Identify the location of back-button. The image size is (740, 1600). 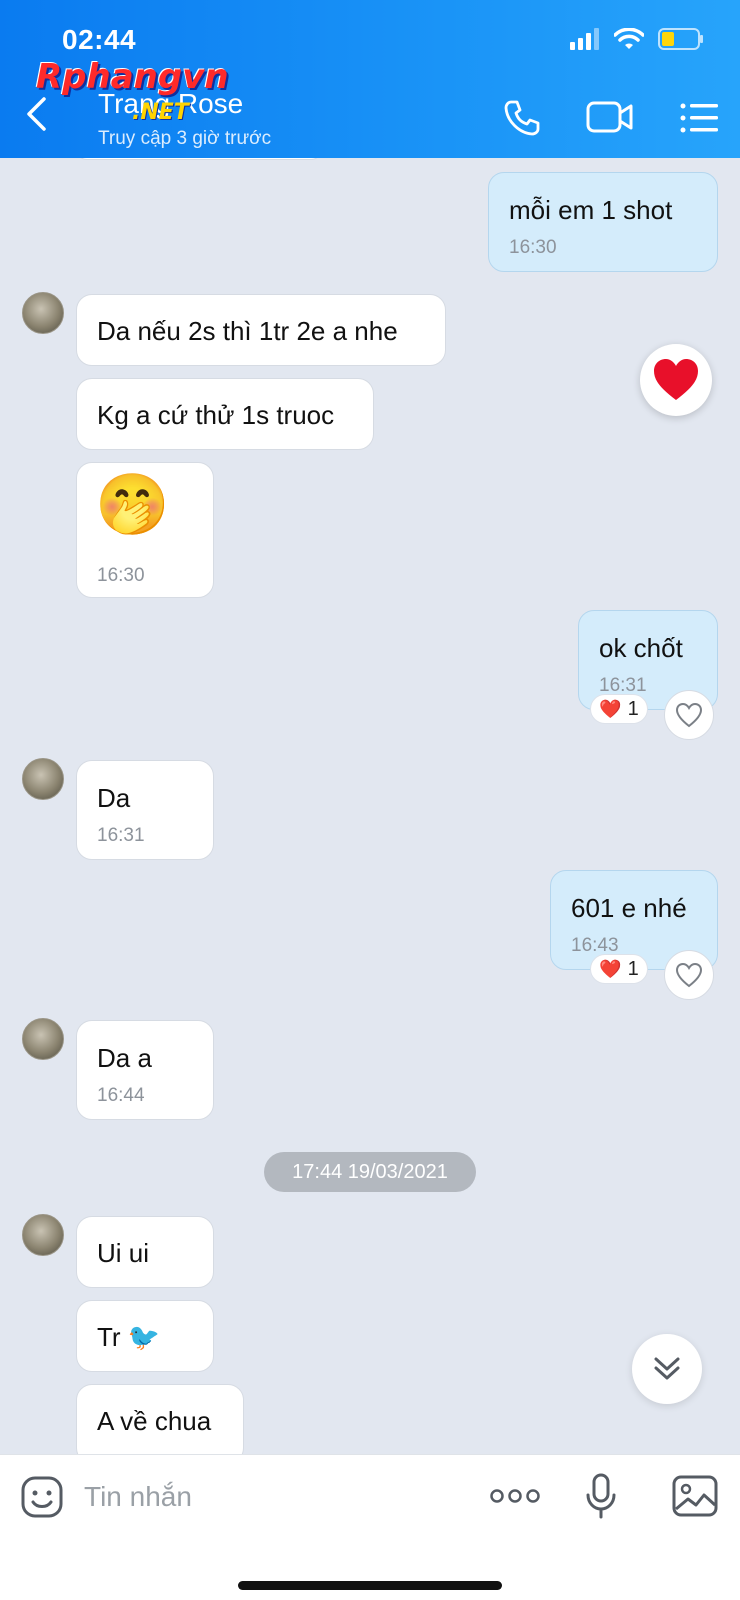
(36, 116).